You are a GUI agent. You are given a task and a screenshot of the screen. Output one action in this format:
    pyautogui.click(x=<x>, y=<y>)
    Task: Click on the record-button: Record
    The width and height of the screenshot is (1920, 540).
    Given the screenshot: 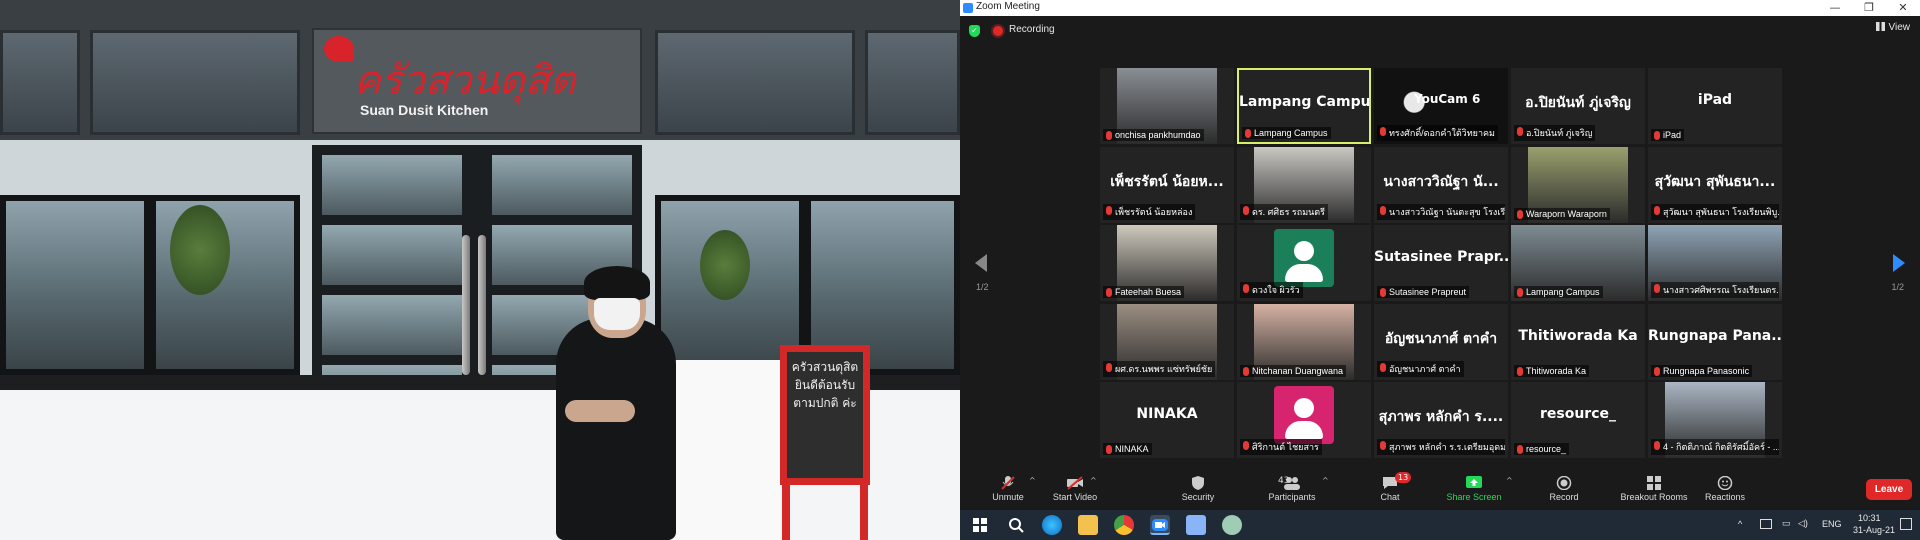 What is the action you would take?
    pyautogui.click(x=1564, y=488)
    